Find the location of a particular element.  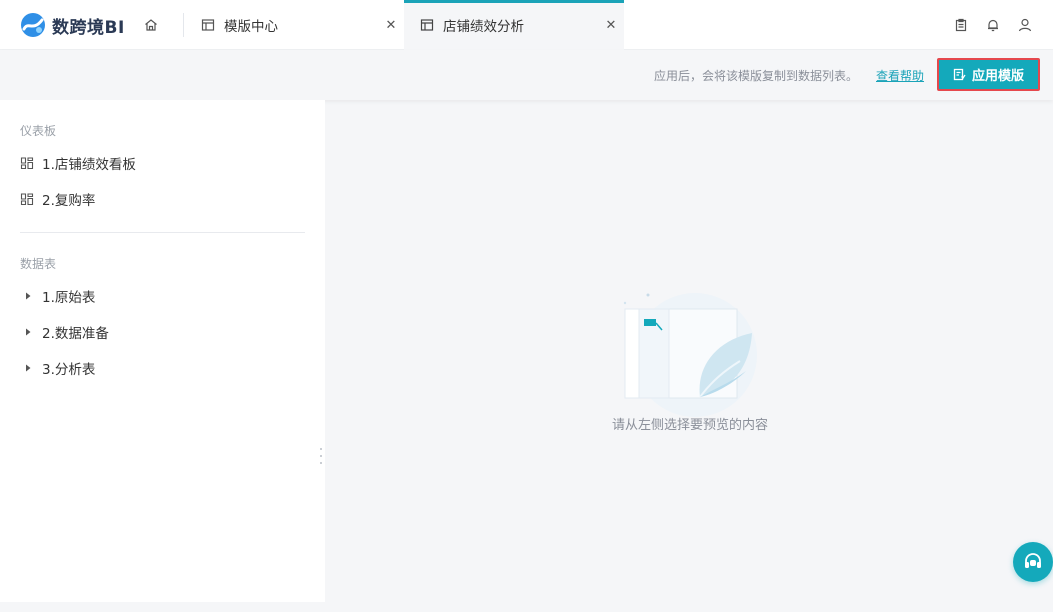

support-chat-button is located at coordinates (1033, 562).